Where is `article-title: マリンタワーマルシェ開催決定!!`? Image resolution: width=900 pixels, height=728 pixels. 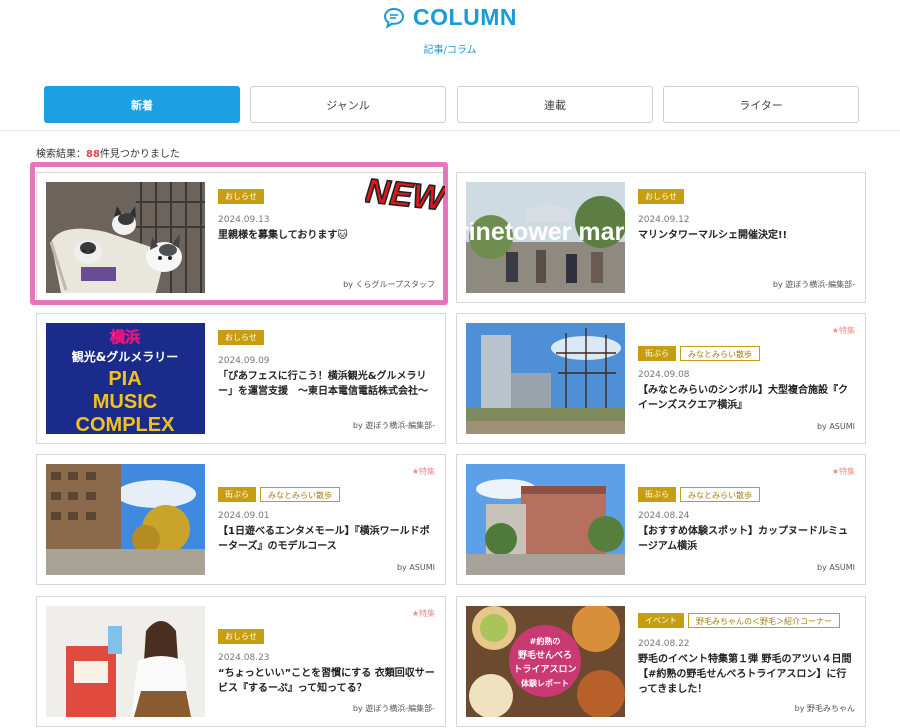 article-title: マリンタワーマルシェ開催決定!! is located at coordinates (746, 235).